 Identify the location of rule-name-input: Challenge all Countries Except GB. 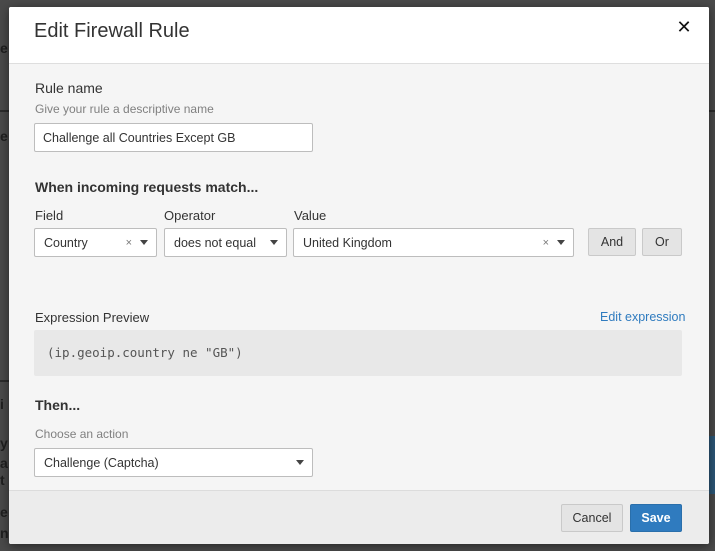
(173, 137).